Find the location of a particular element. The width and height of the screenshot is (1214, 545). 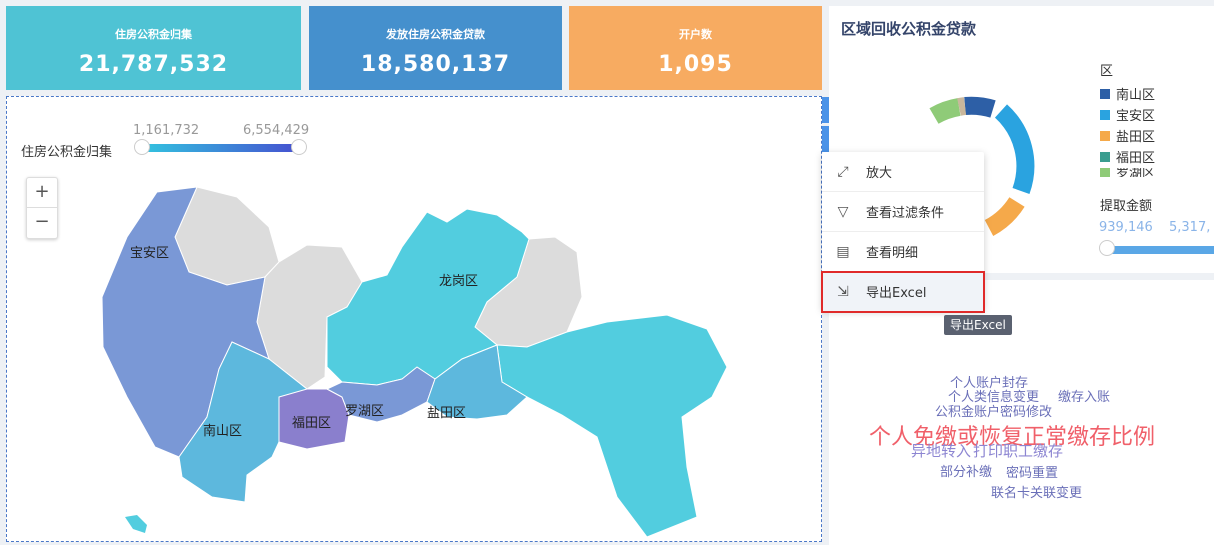

slider-min: 939,146 is located at coordinates (1126, 227).